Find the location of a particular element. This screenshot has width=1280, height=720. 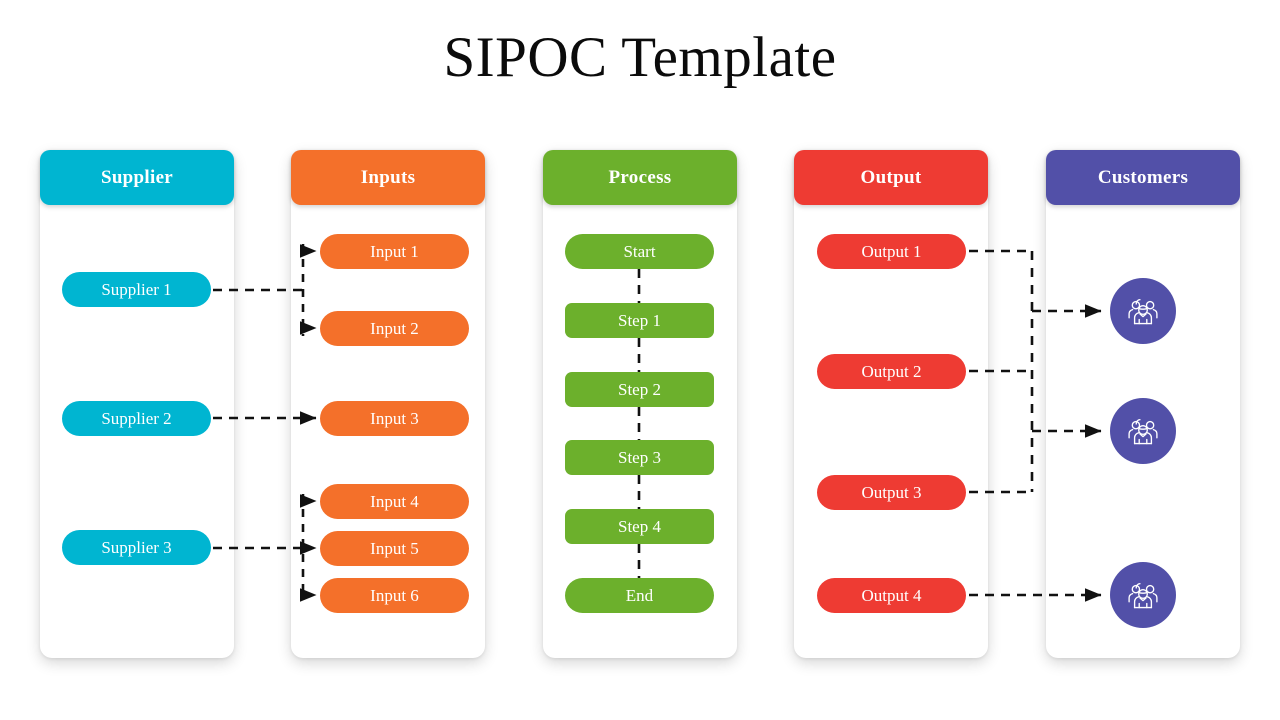

input-label-5: Input 5 is located at coordinates (394, 548).